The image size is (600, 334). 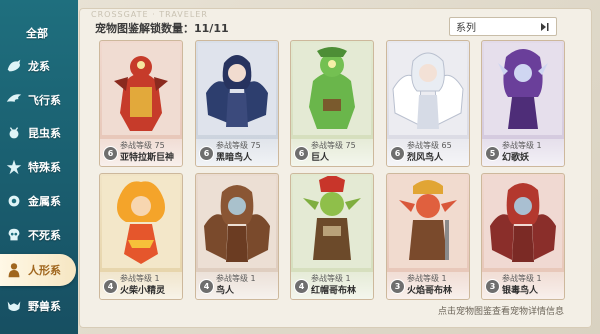 I want to click on pet-card: 5 参战等级 1 幻歌妖, so click(x=523, y=103).